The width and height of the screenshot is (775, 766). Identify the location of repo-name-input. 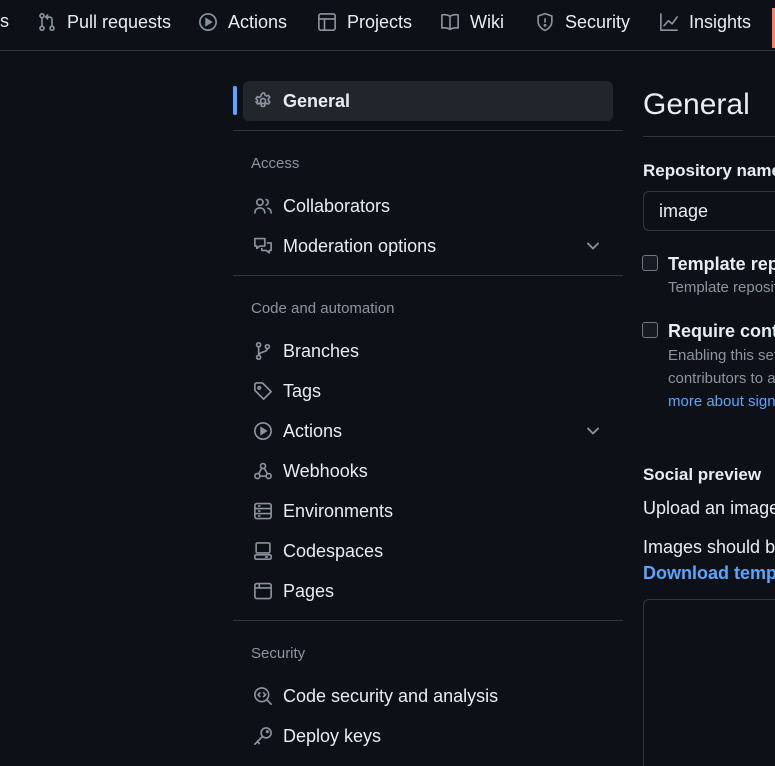
(709, 211).